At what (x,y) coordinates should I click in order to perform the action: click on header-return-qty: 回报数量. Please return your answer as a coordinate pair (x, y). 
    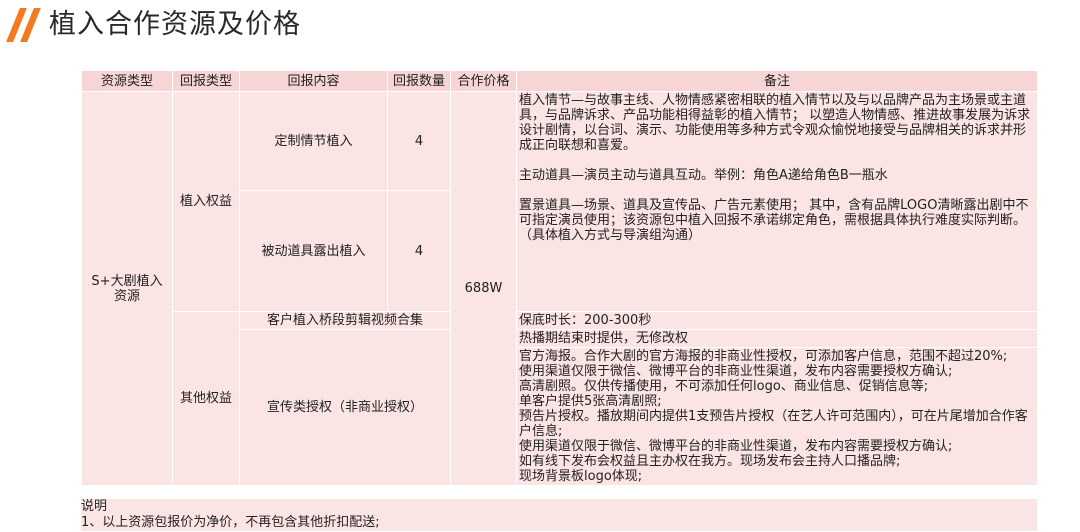
    Looking at the image, I should click on (419, 81).